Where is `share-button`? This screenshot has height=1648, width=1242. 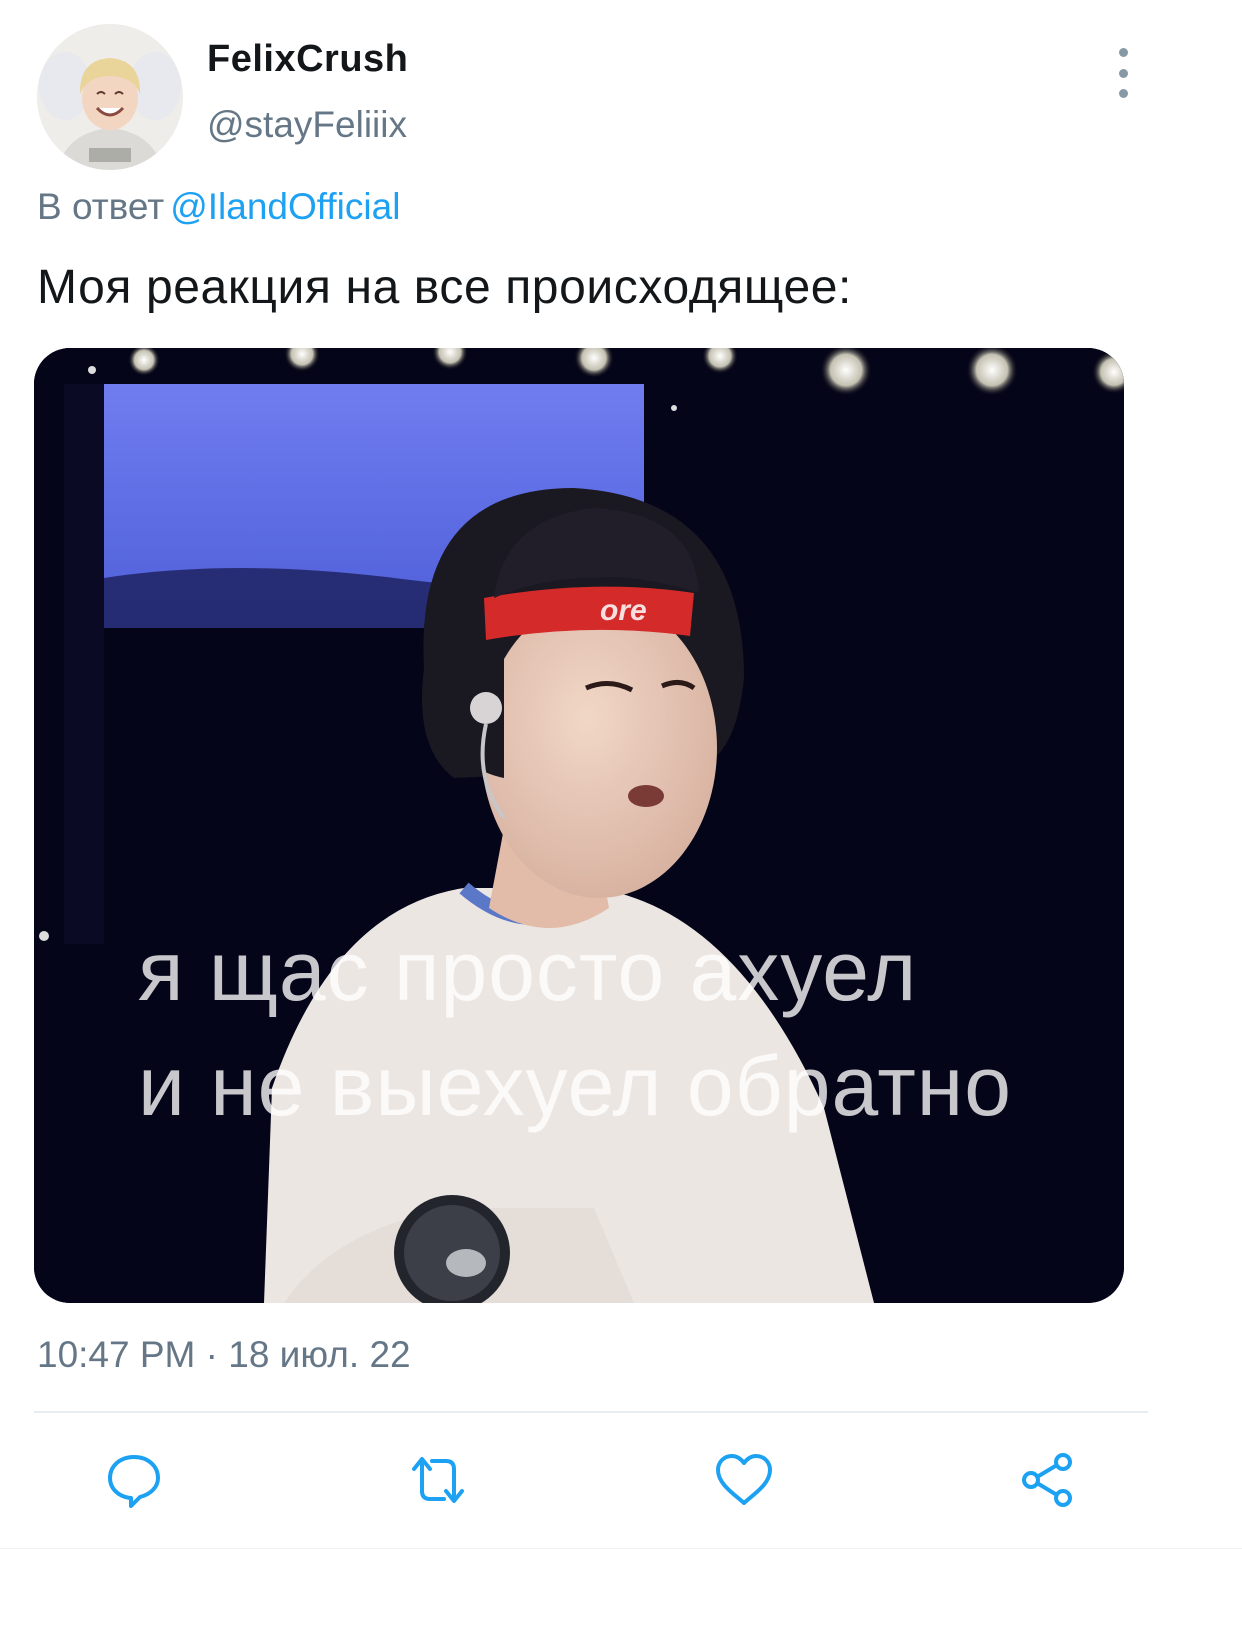 share-button is located at coordinates (1048, 1480).